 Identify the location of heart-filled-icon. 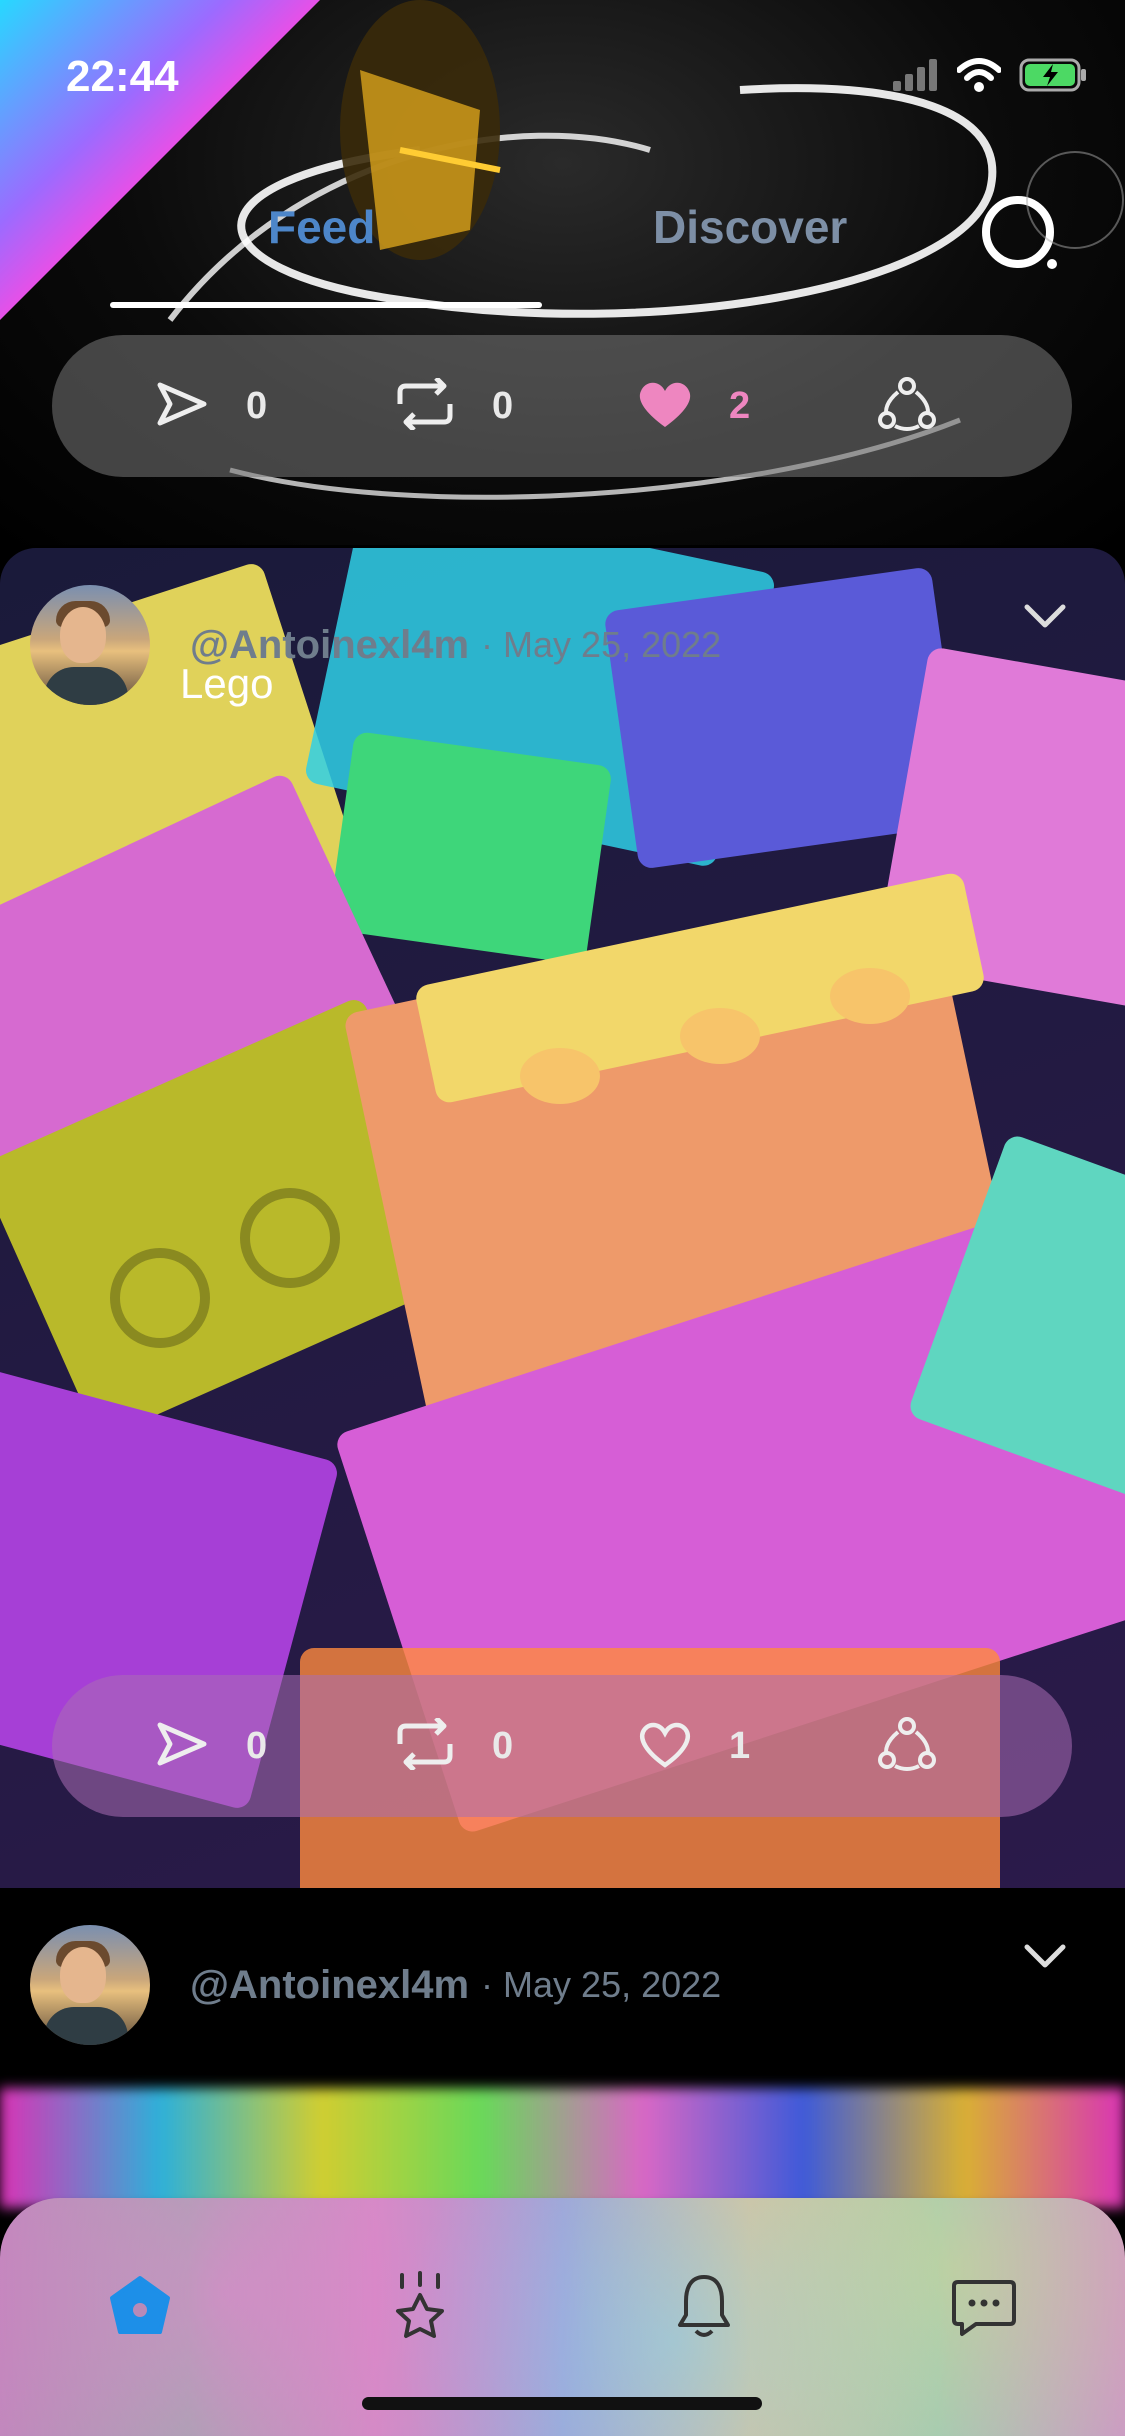
(665, 406).